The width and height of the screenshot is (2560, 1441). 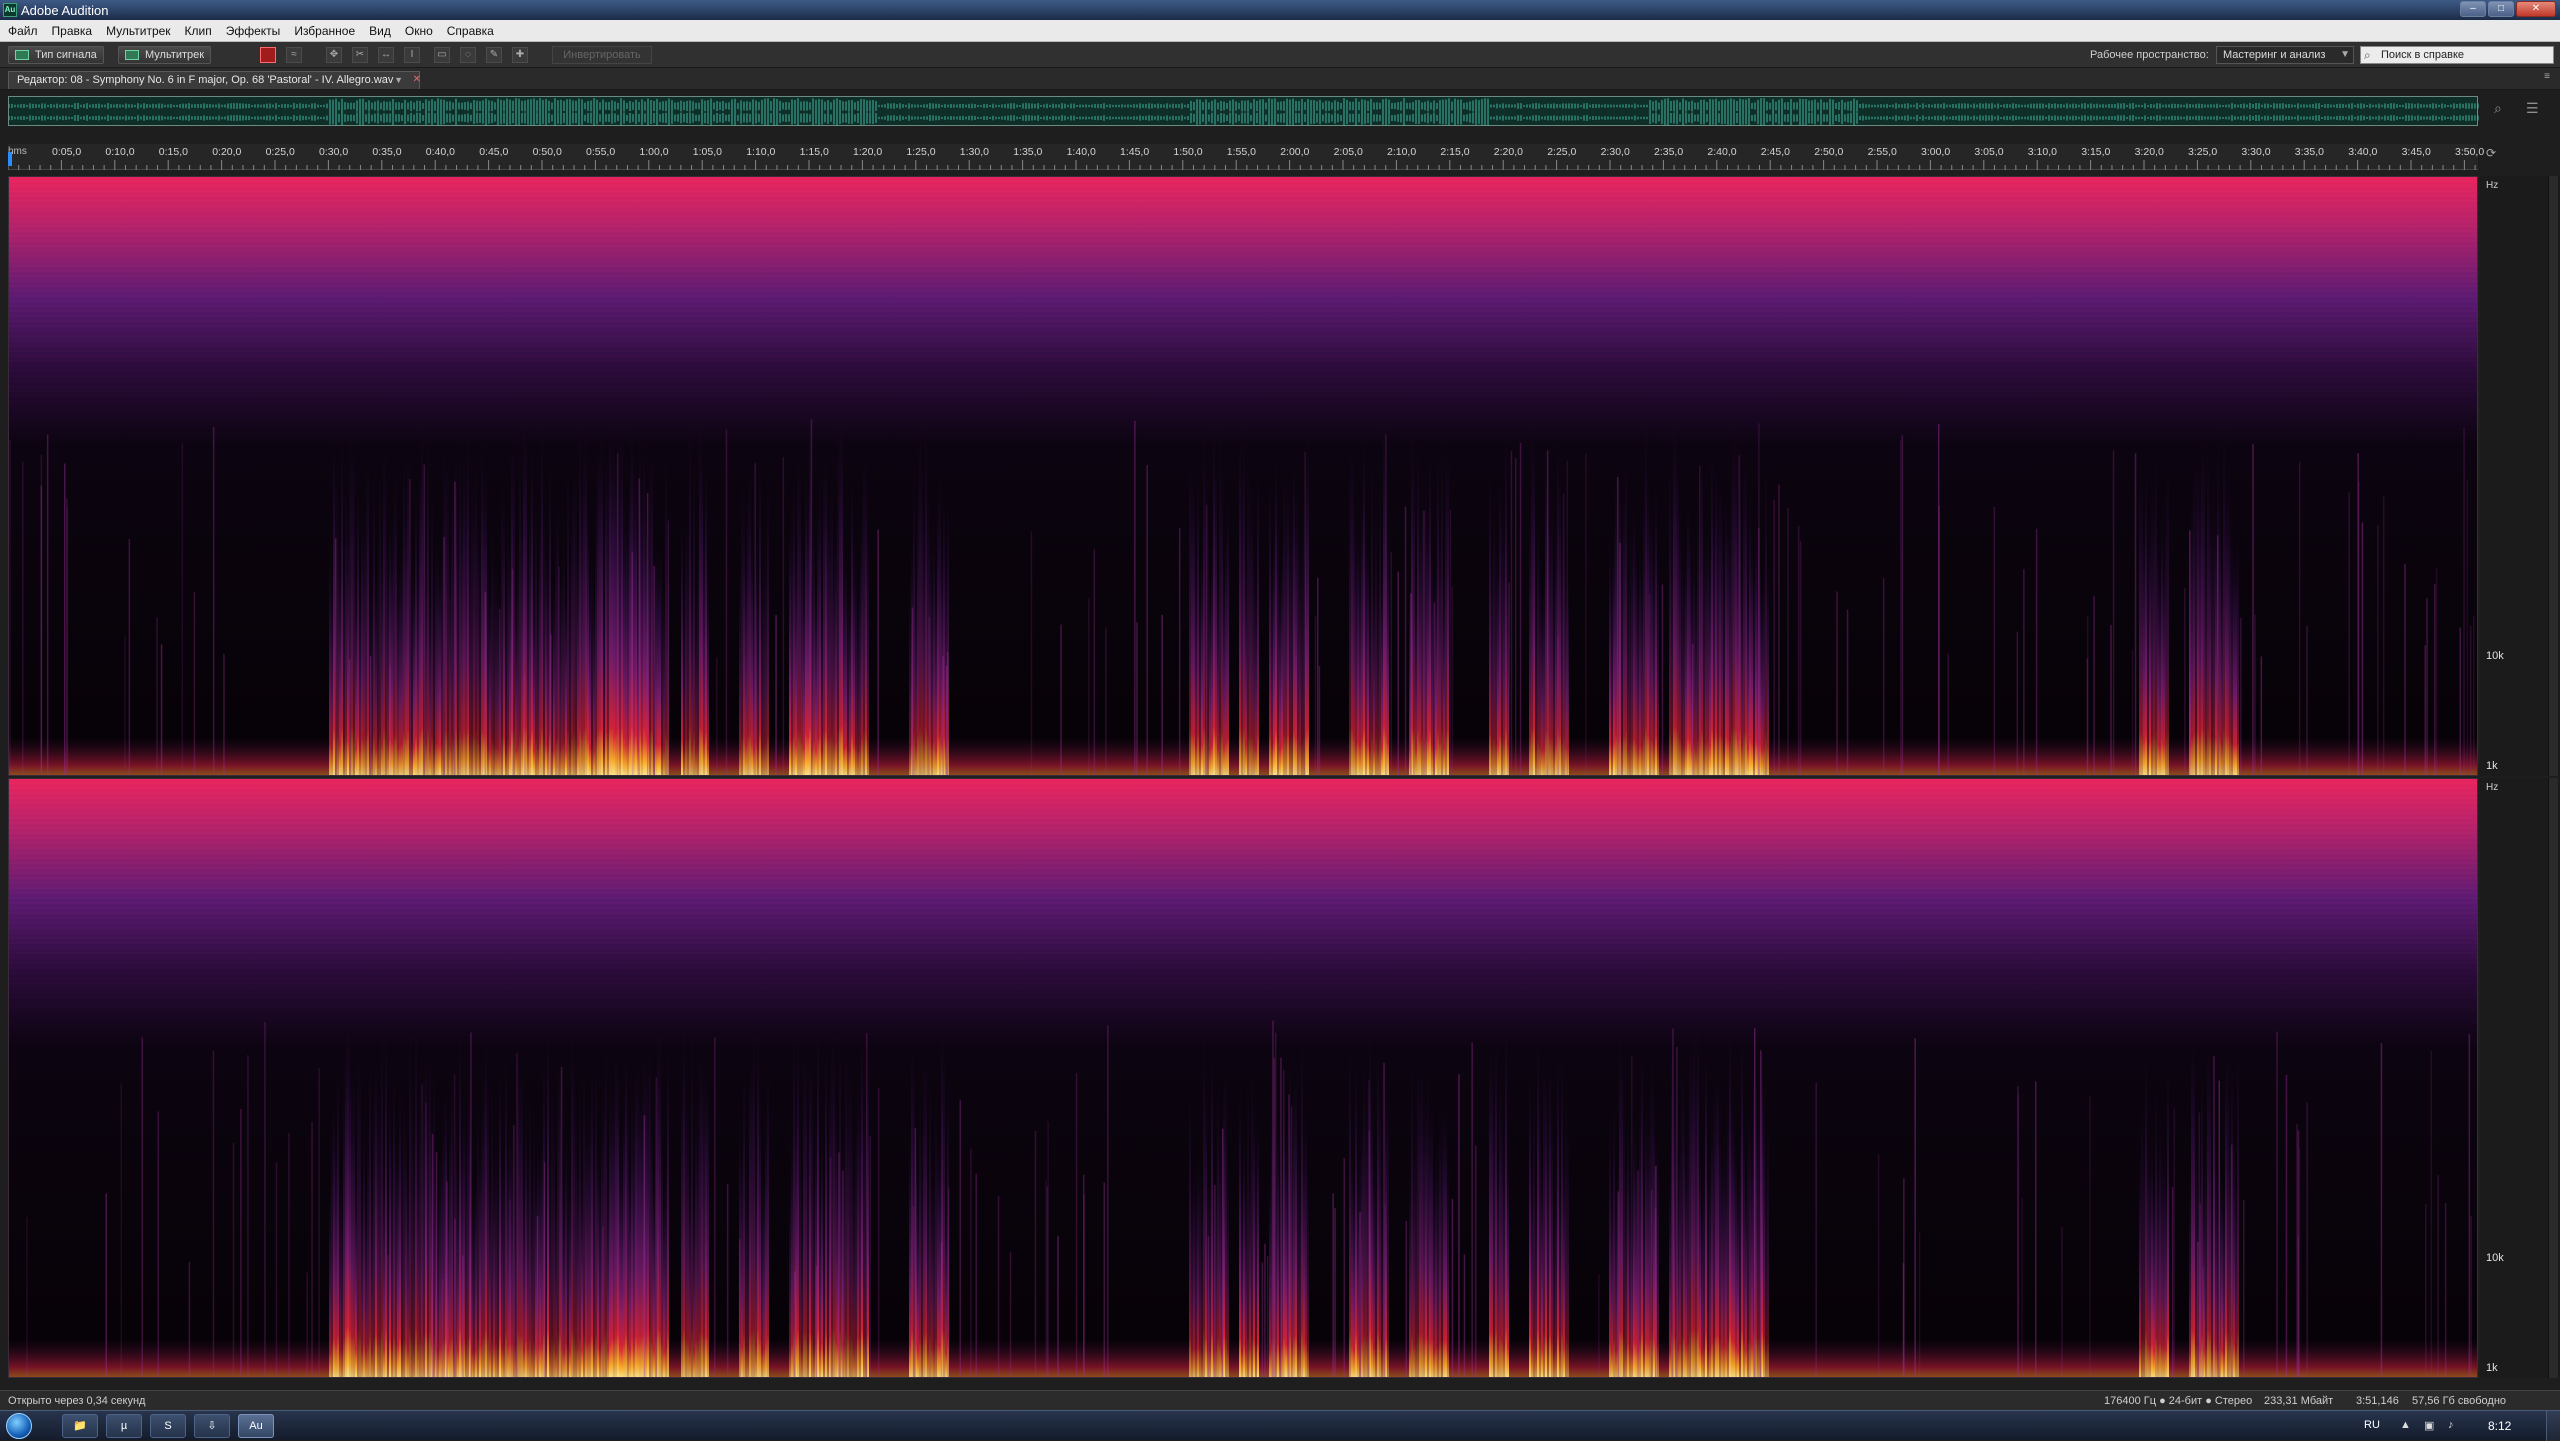 I want to click on workspace-select: Мастеринг и анализ ▼, so click(x=2285, y=55).